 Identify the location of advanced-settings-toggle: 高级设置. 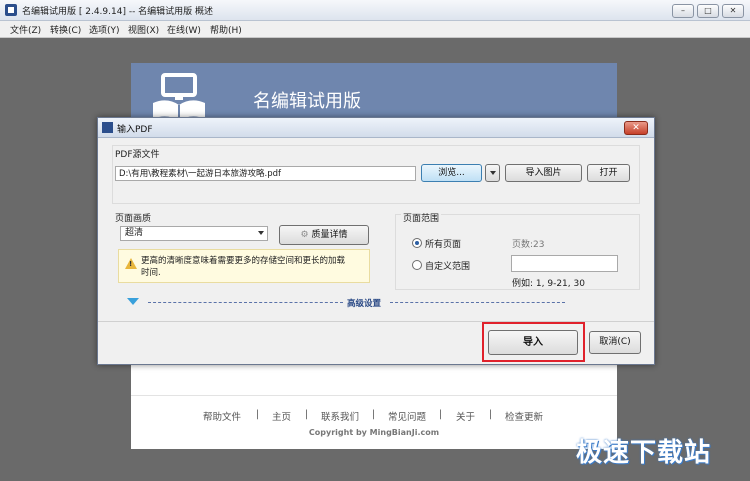
(364, 303).